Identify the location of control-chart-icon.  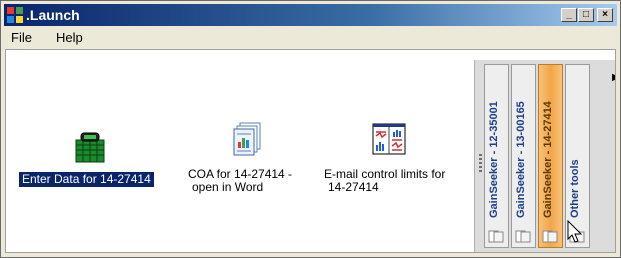
(389, 139).